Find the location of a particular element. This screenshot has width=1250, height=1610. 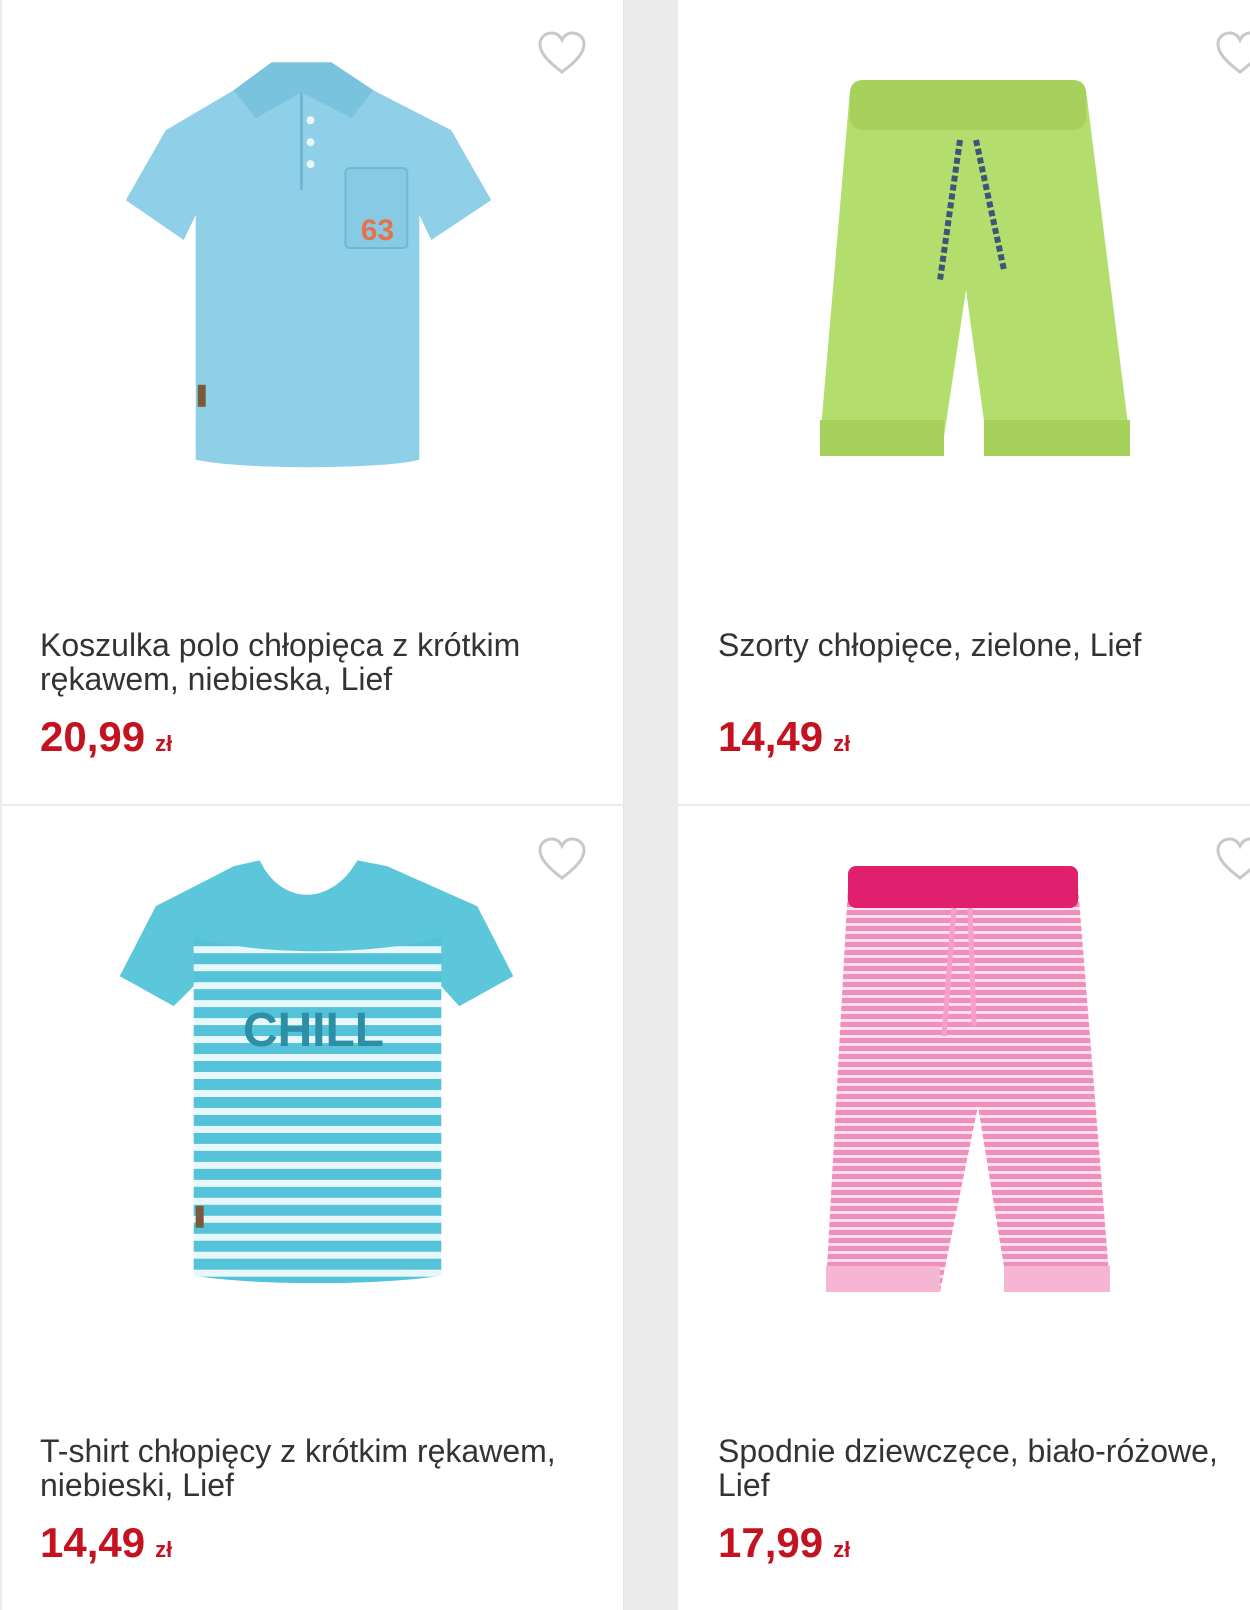

price-value: 20,99 is located at coordinates (93, 736).